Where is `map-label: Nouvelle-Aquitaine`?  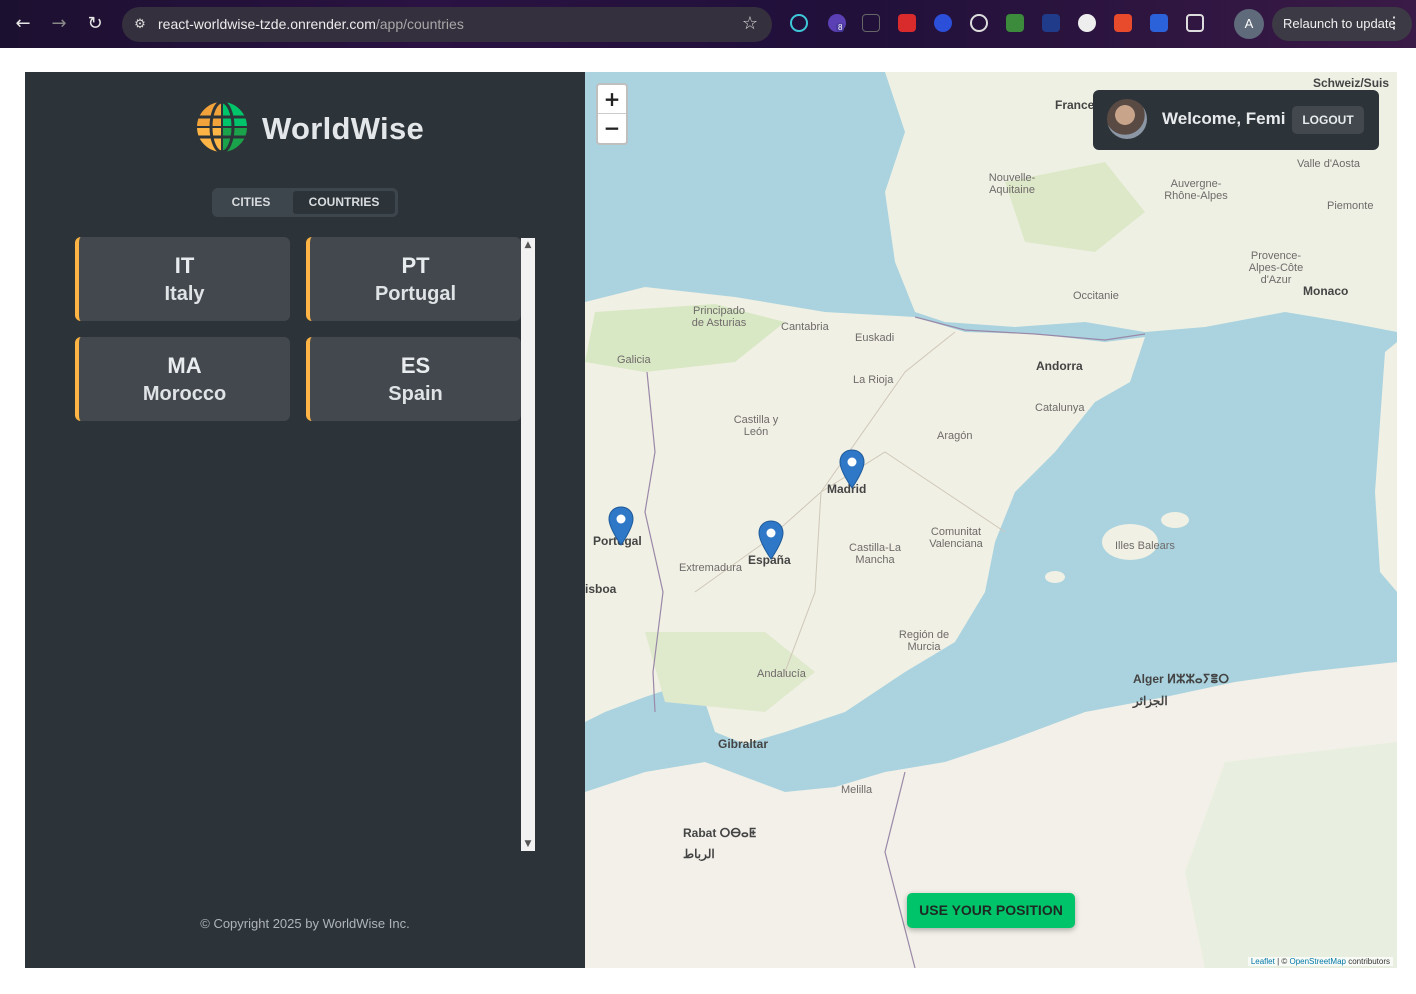
map-label: Nouvelle-Aquitaine is located at coordinates (1012, 184).